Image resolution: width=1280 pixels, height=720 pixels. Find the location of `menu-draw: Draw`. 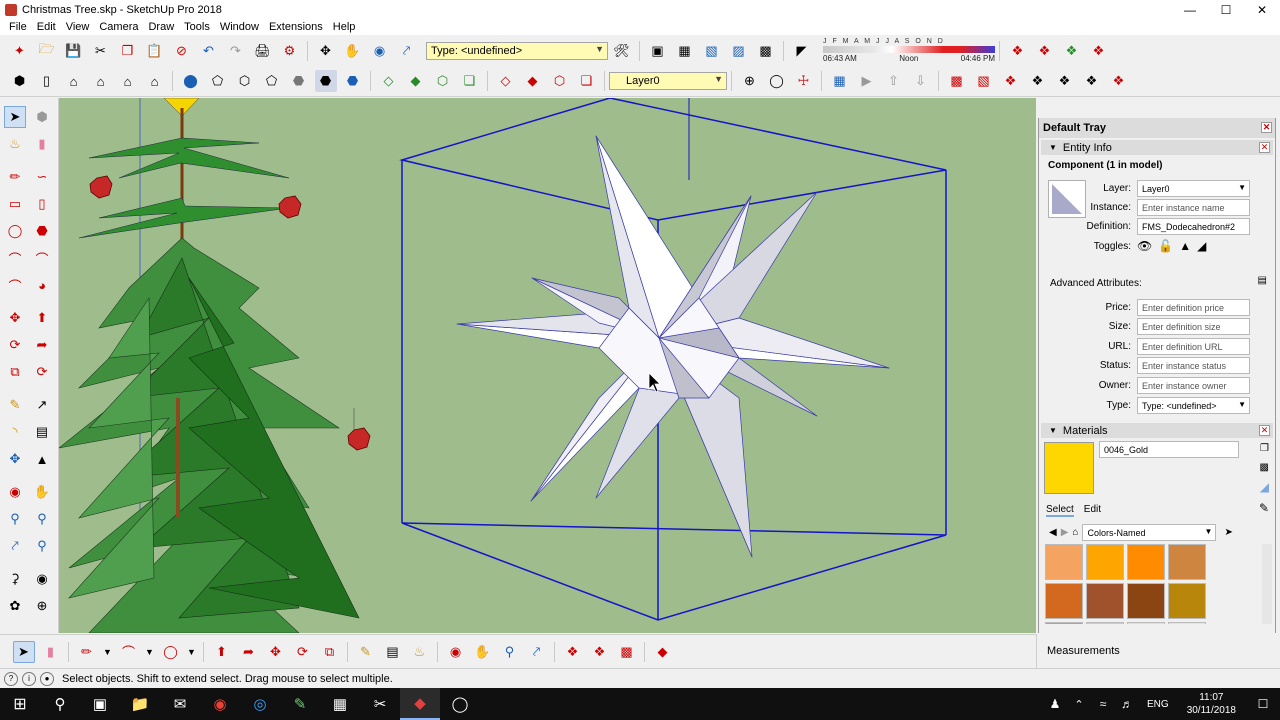

menu-draw: Draw is located at coordinates (161, 27).